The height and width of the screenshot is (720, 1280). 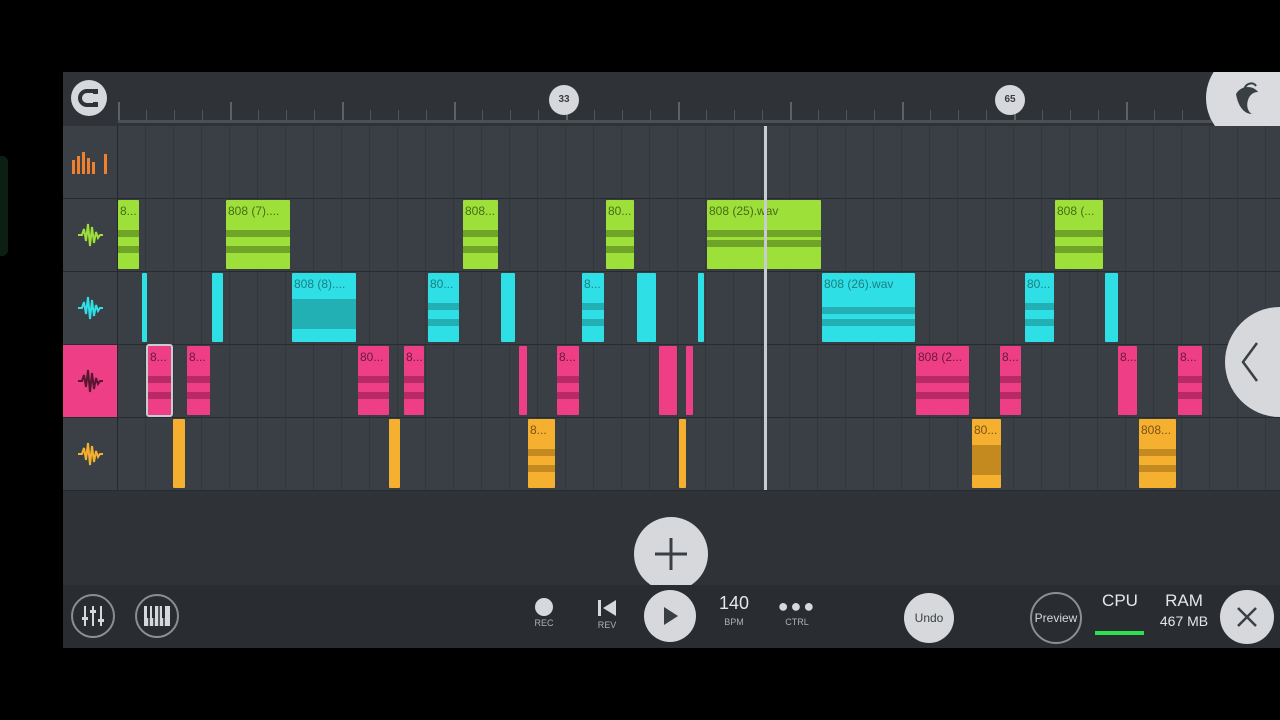 What do you see at coordinates (699, 162) in the screenshot?
I see `track-lane` at bounding box center [699, 162].